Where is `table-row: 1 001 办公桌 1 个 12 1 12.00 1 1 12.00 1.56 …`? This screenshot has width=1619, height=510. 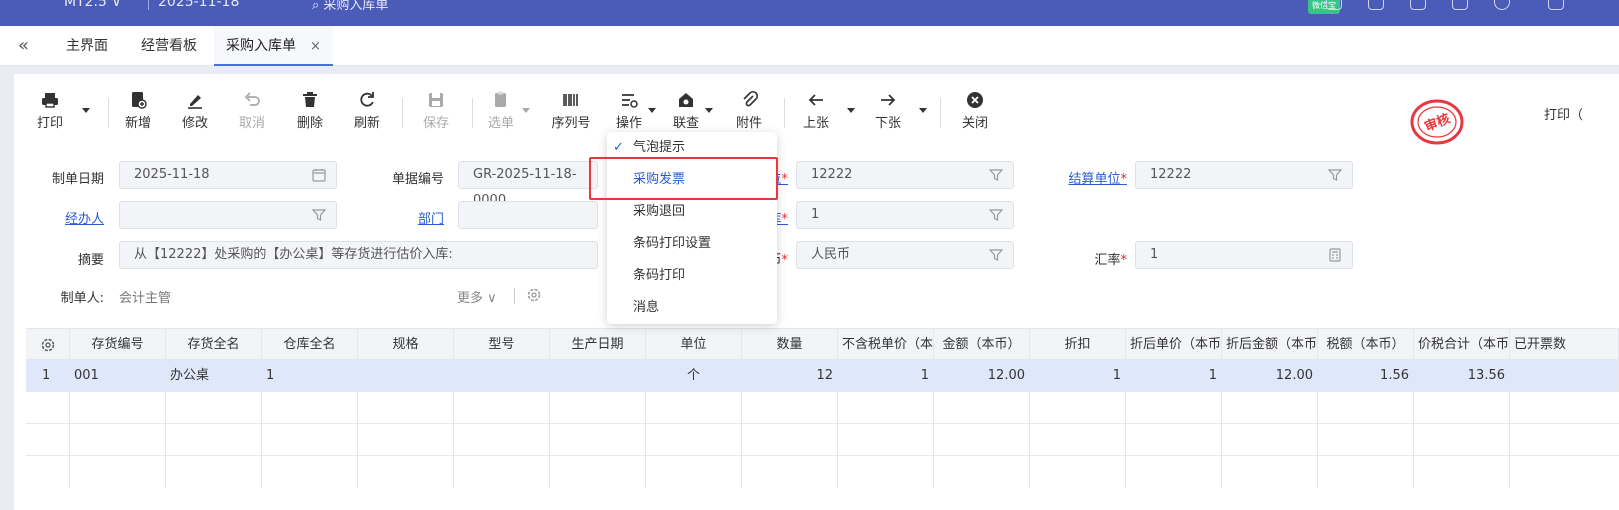
table-row: 1 001 办公桌 1 个 12 1 12.00 1 1 12.00 1.56 … is located at coordinates (822, 376).